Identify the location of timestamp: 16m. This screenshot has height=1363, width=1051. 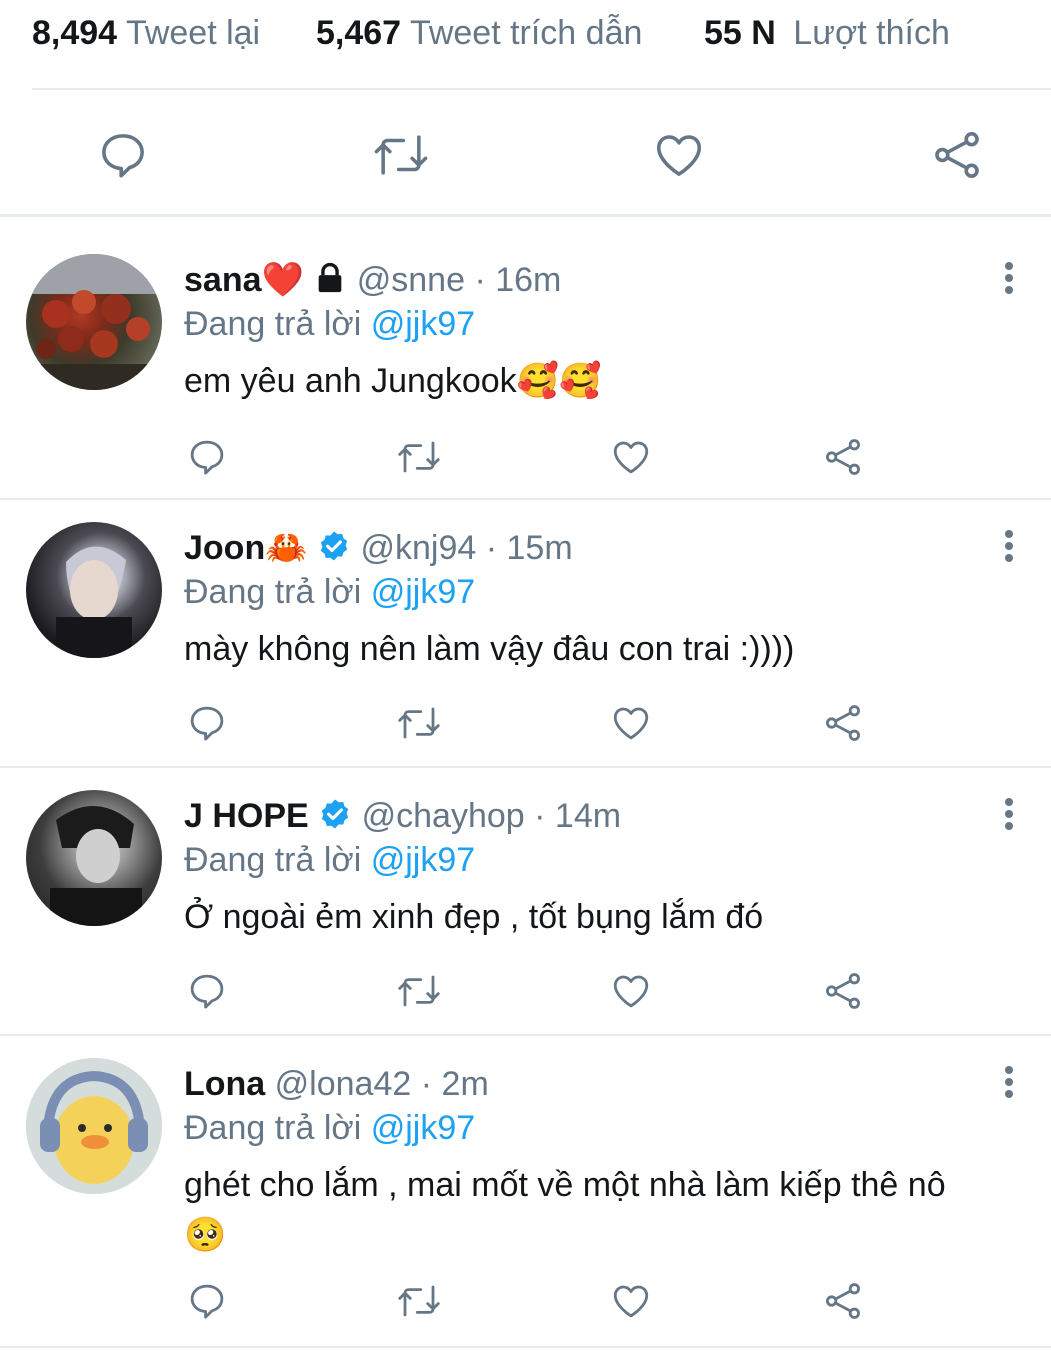
(528, 280).